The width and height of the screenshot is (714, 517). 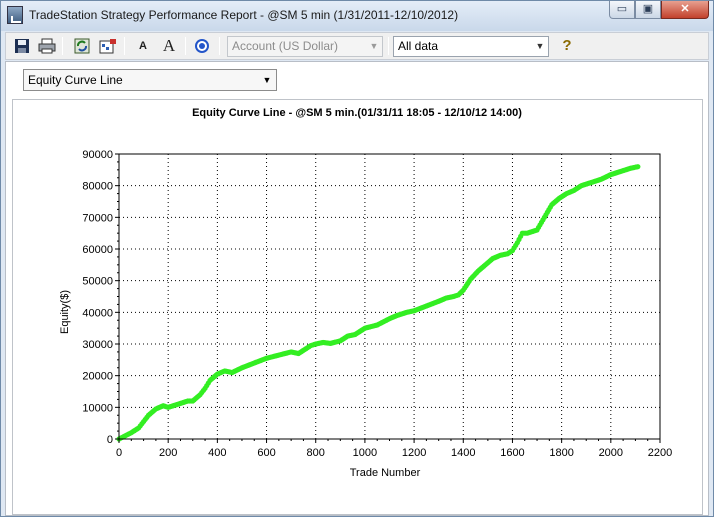 I want to click on y-tick-label: 90000, so click(x=97, y=155).